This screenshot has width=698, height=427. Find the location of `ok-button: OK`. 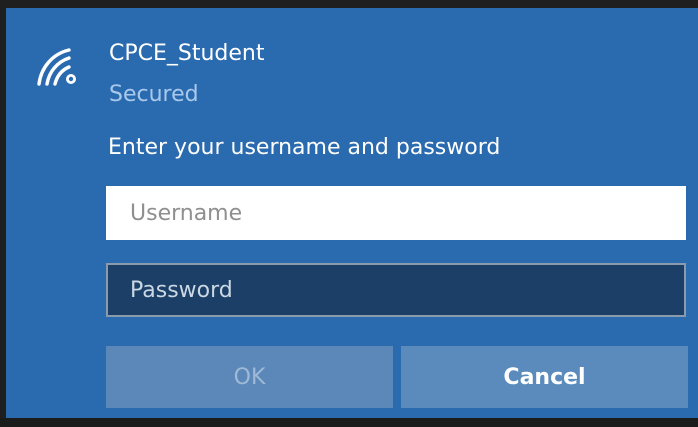

ok-button: OK is located at coordinates (249, 377).